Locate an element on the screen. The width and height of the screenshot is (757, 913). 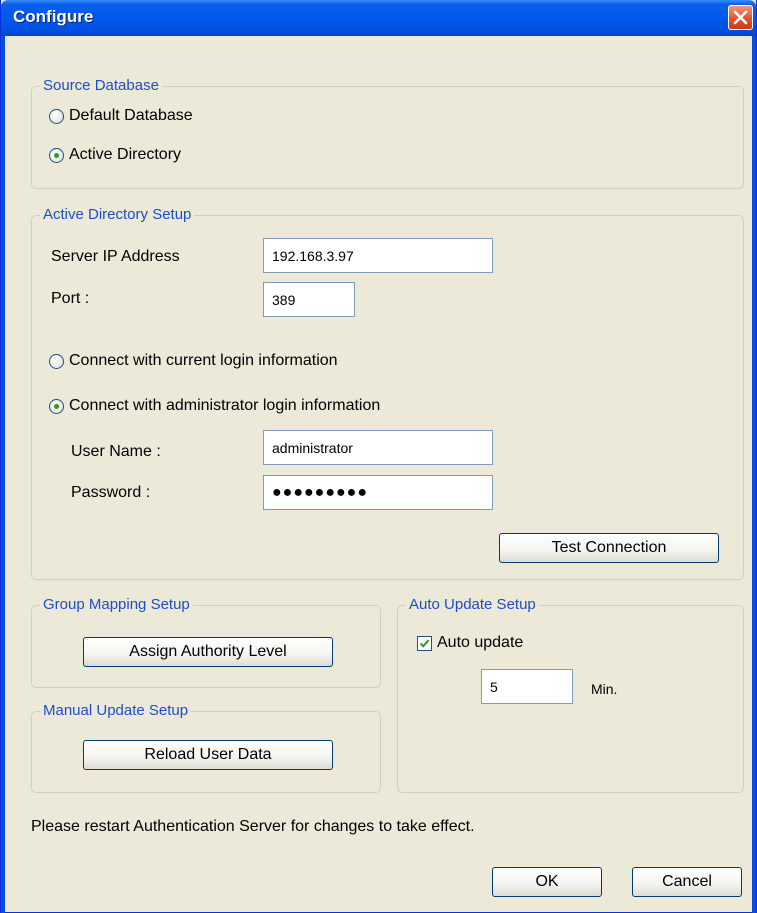
close-button is located at coordinates (740, 17).